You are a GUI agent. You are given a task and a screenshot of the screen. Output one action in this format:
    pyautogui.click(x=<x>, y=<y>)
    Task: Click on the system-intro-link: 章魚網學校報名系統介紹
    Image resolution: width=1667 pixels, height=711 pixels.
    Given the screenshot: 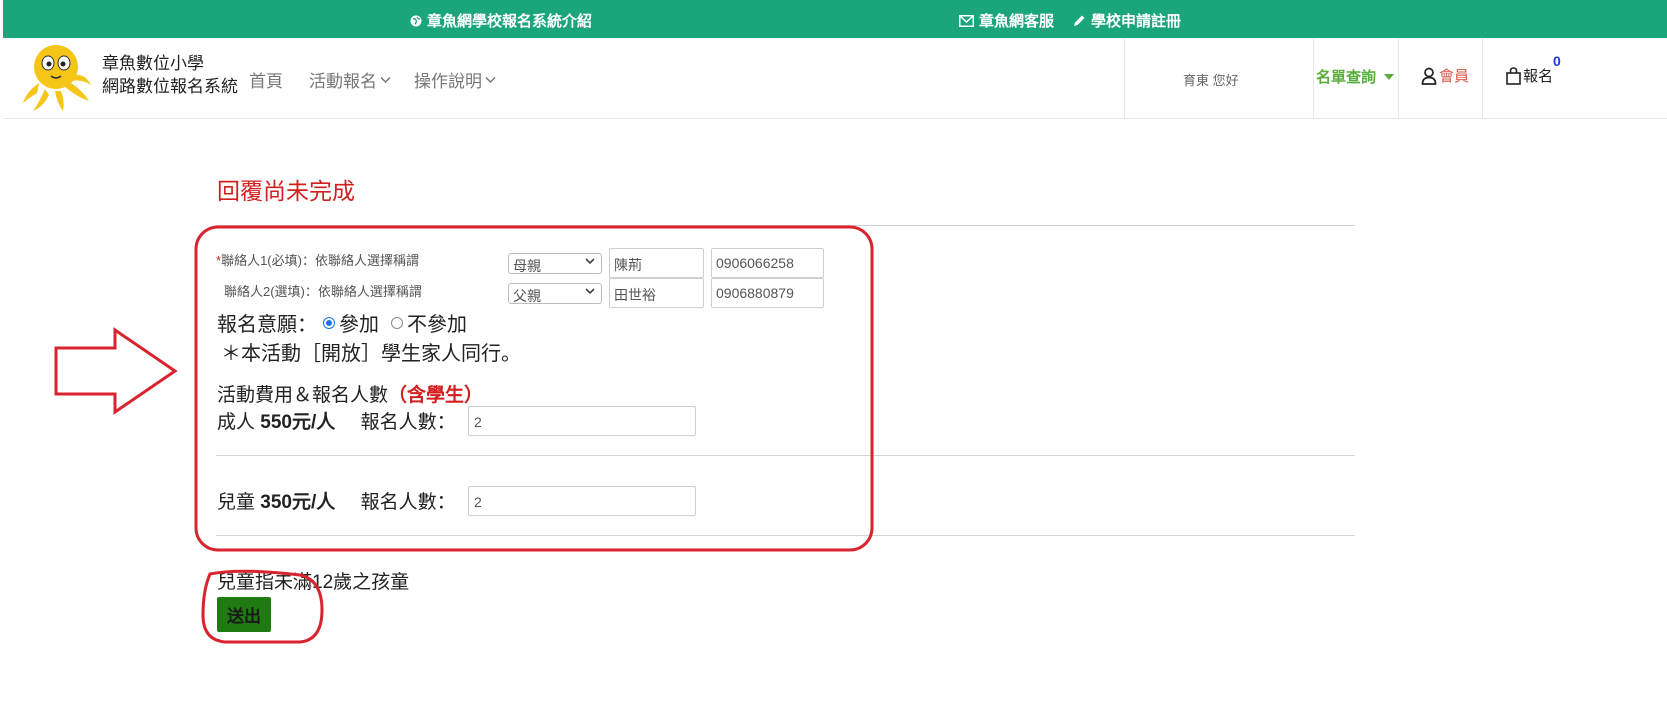 What is the action you would take?
    pyautogui.click(x=501, y=20)
    